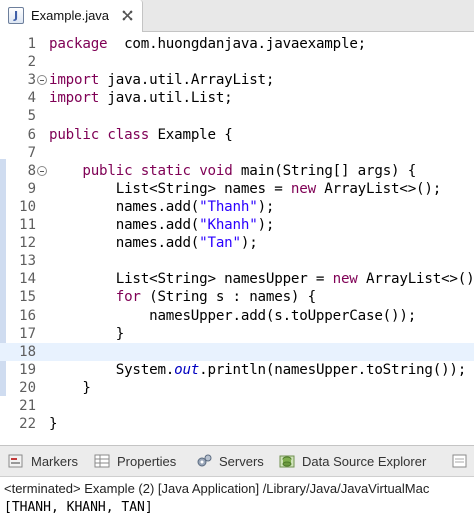 The width and height of the screenshot is (474, 528). What do you see at coordinates (237, 98) in the screenshot?
I see `code-line: 4 import java.util.List;` at bounding box center [237, 98].